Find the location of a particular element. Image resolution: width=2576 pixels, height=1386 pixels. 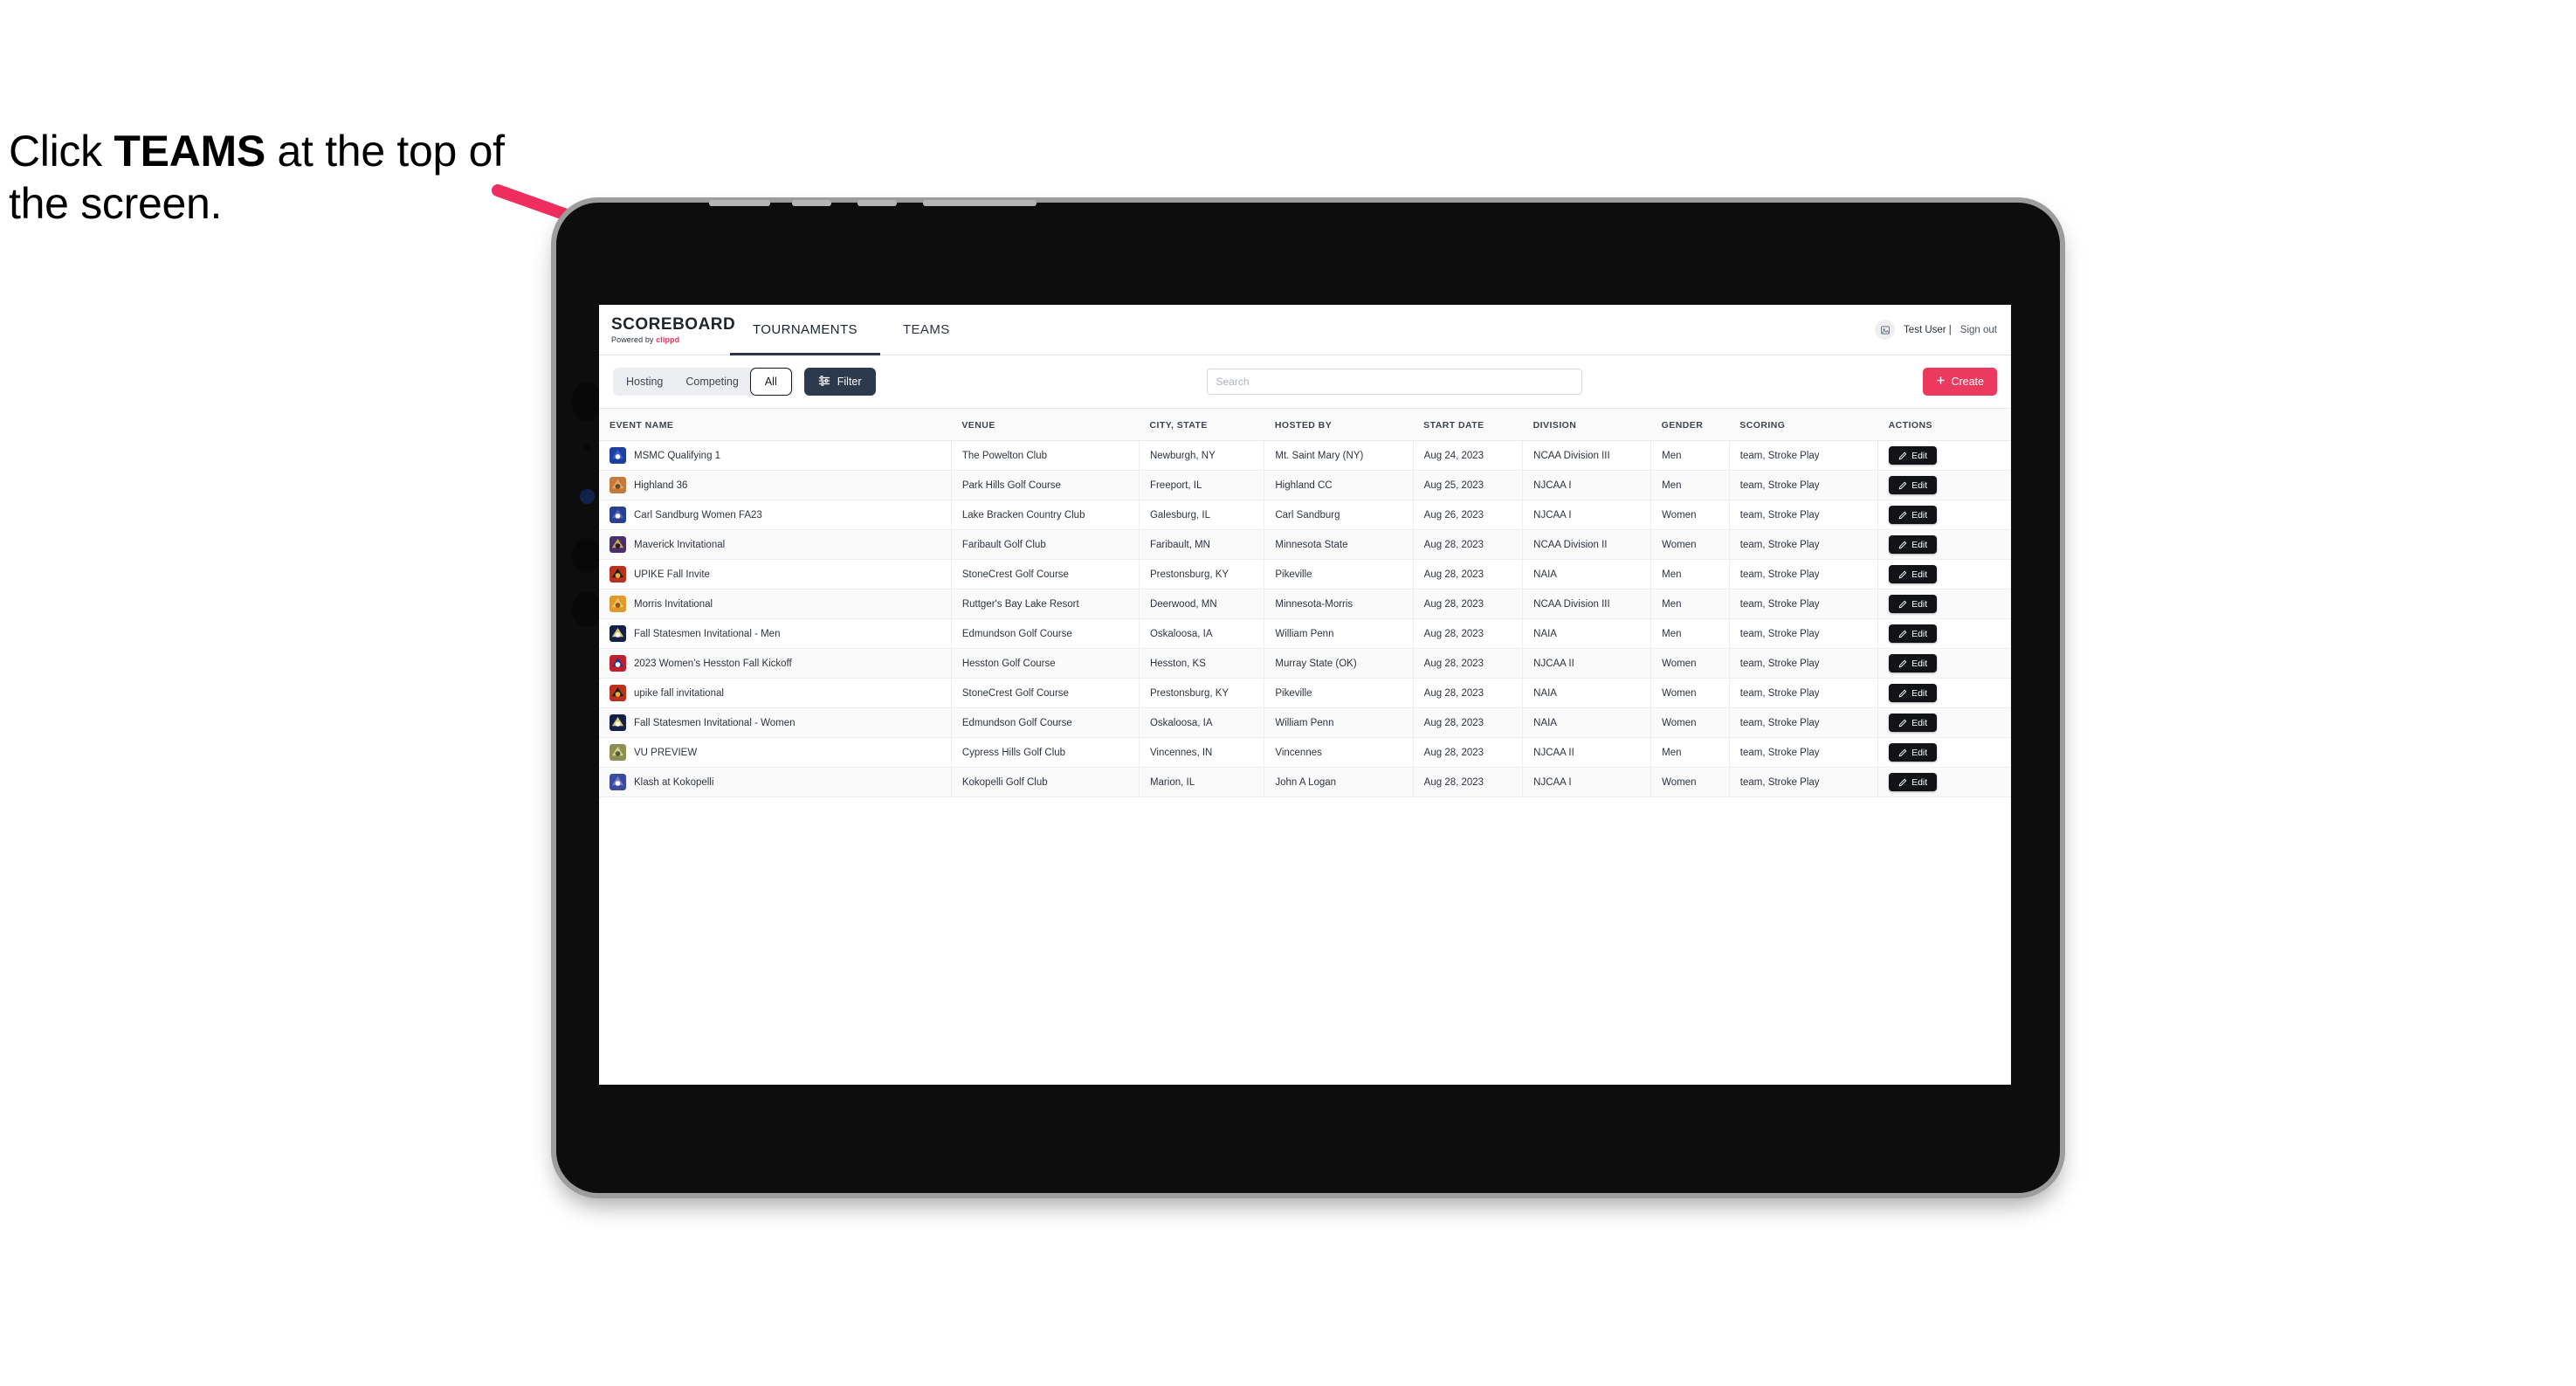

user-avatar-icon is located at coordinates (1885, 330).